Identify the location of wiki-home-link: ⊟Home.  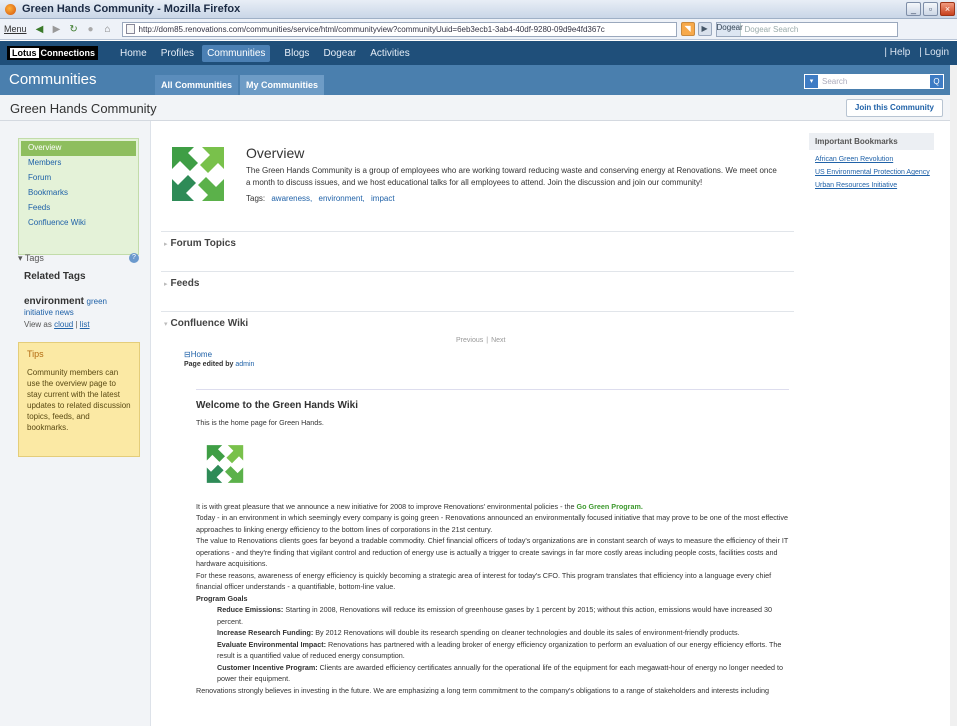
(486, 354).